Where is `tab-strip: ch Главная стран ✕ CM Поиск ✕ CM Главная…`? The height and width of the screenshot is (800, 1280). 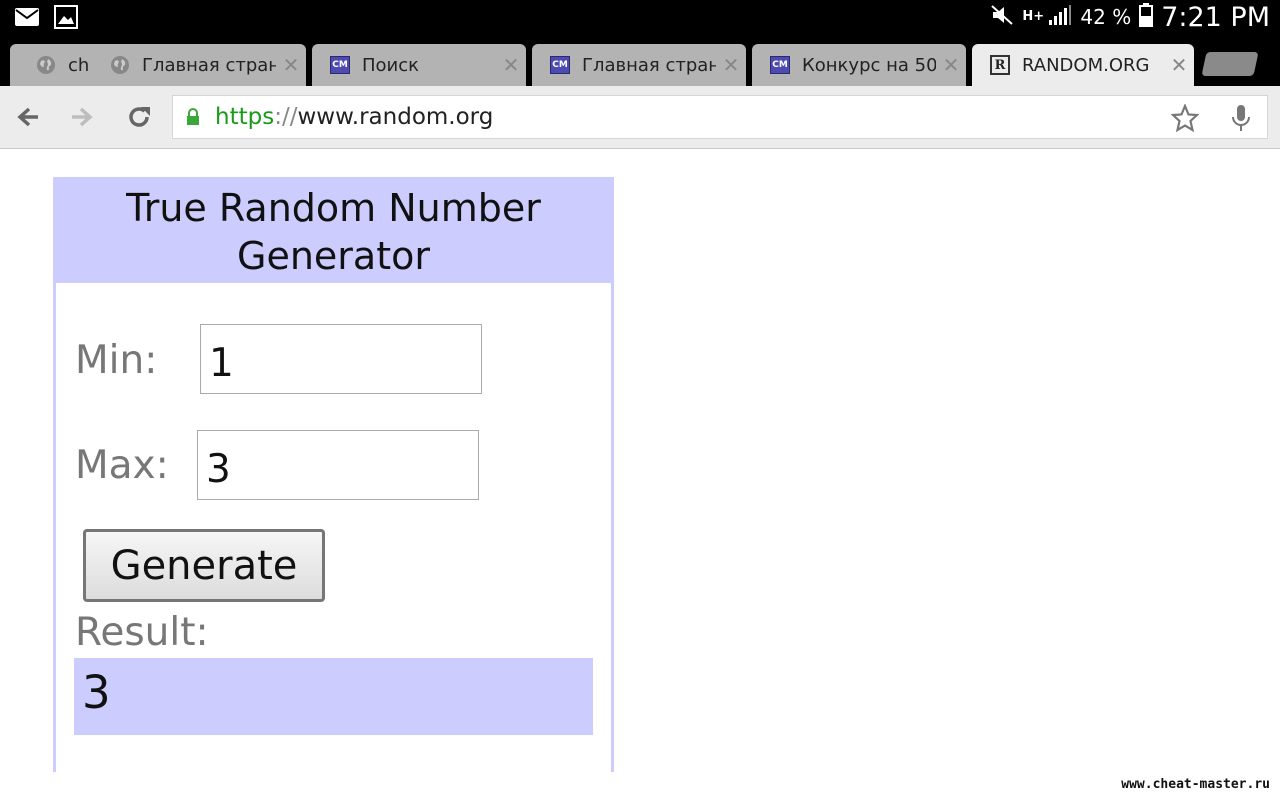 tab-strip: ch Главная стран ✕ CM Поиск ✕ CM Главная… is located at coordinates (640, 60).